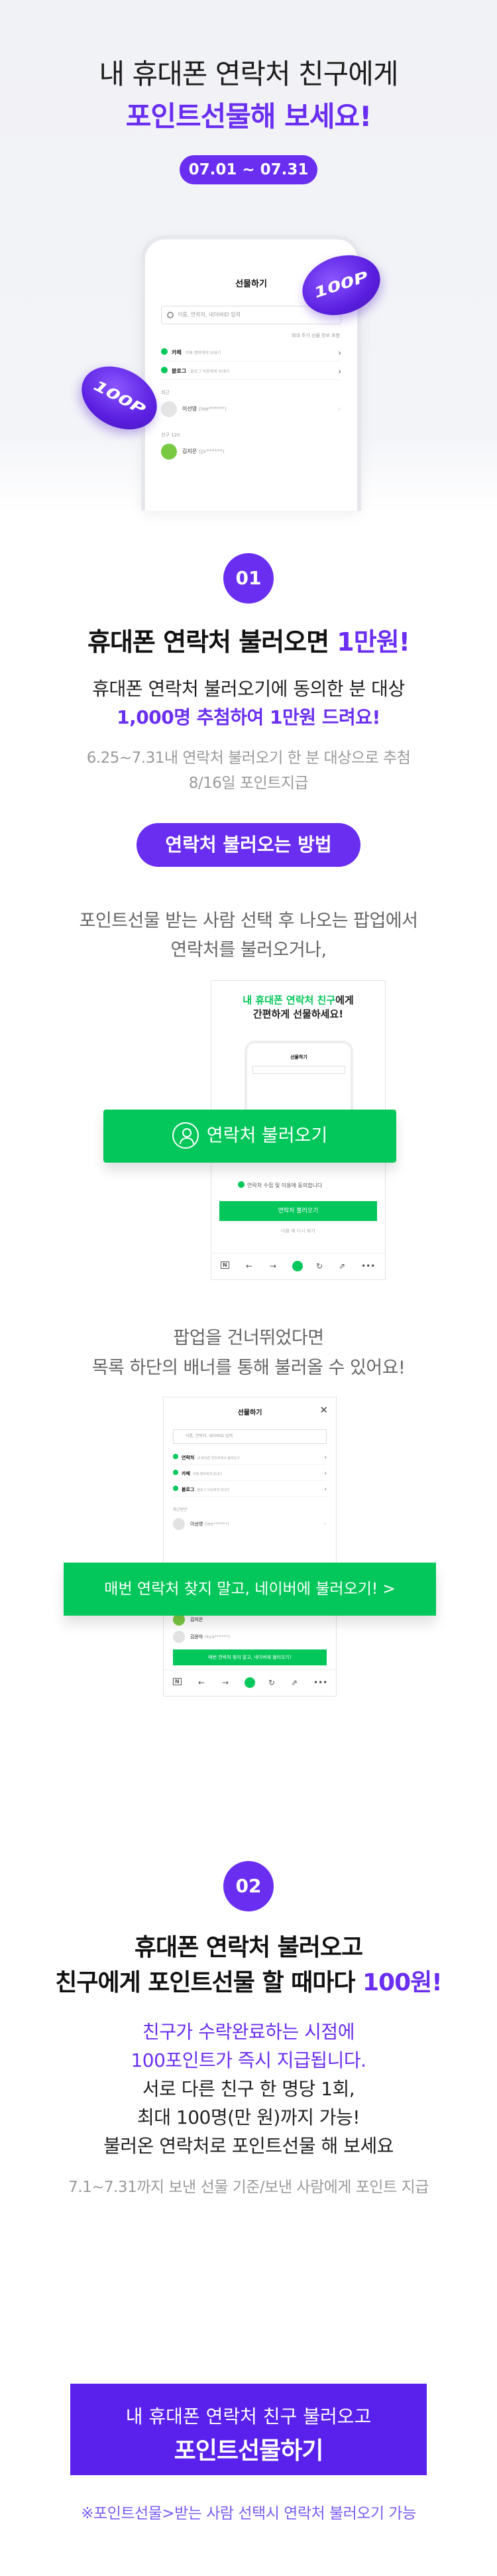 This screenshot has height=2576, width=497. Describe the element at coordinates (248, 2417) in the screenshot. I see `cta-line1: 내 휴대폰 연락처 친구 불러오고` at that location.